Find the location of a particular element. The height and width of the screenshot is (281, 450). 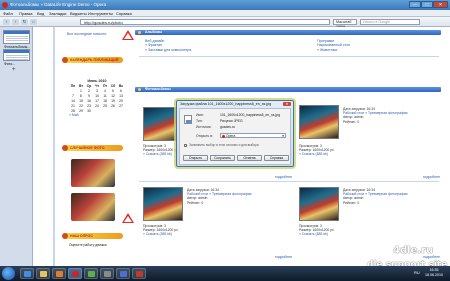

album-link: » Животные is located at coordinates (333, 50).